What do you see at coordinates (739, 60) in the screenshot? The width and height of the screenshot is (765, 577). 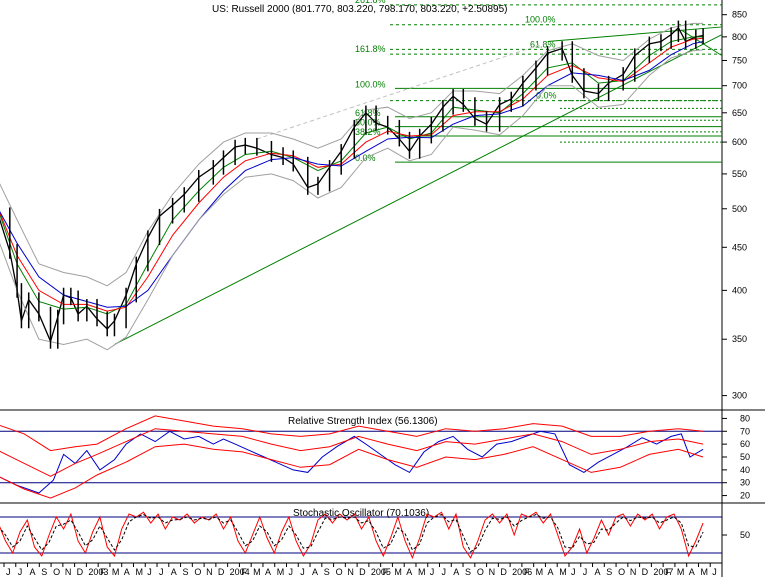 I see `price-y-tick-label: 750` at bounding box center [739, 60].